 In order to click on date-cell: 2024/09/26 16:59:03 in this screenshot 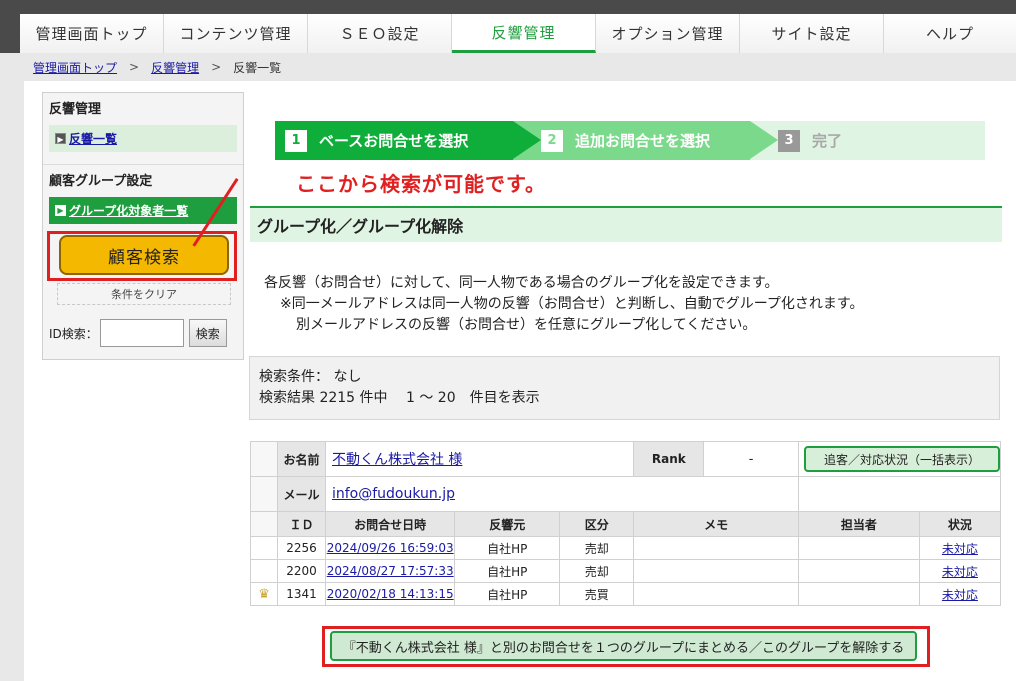, I will do `click(390, 548)`.